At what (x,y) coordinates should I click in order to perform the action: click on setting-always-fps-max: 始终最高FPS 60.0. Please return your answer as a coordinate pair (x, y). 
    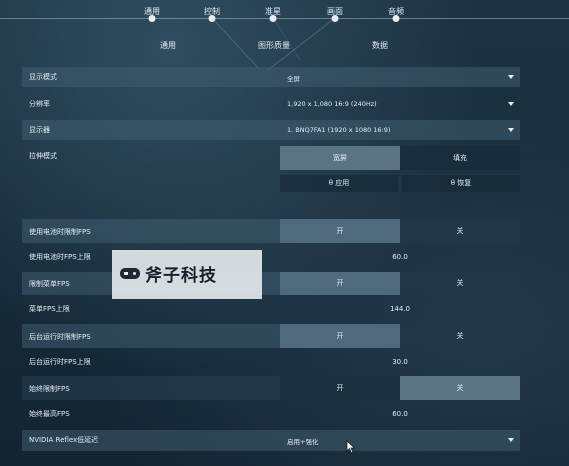
    Looking at the image, I should click on (271, 414).